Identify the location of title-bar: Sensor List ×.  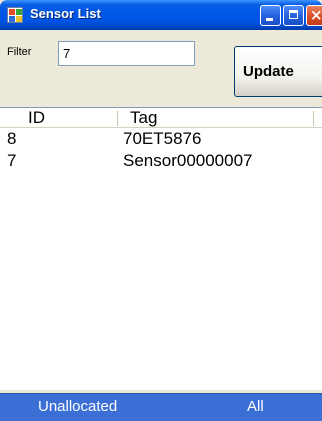
(161, 15).